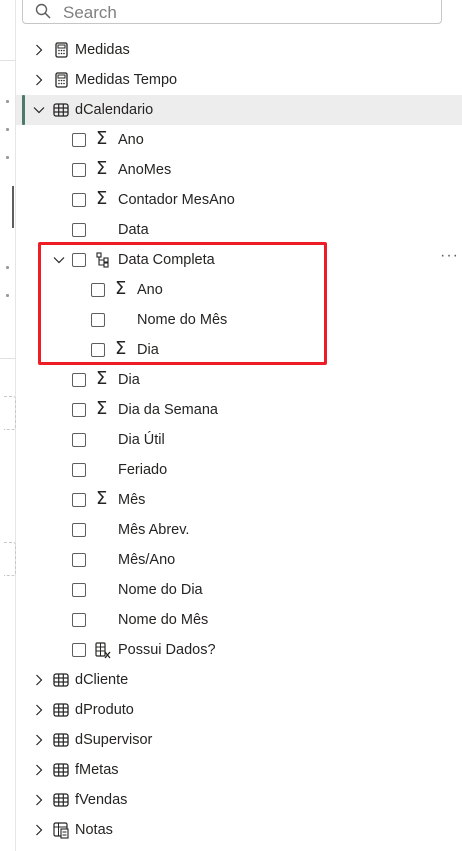 The image size is (462, 851). What do you see at coordinates (239, 140) in the screenshot?
I see `field-ano: Σ Ano` at bounding box center [239, 140].